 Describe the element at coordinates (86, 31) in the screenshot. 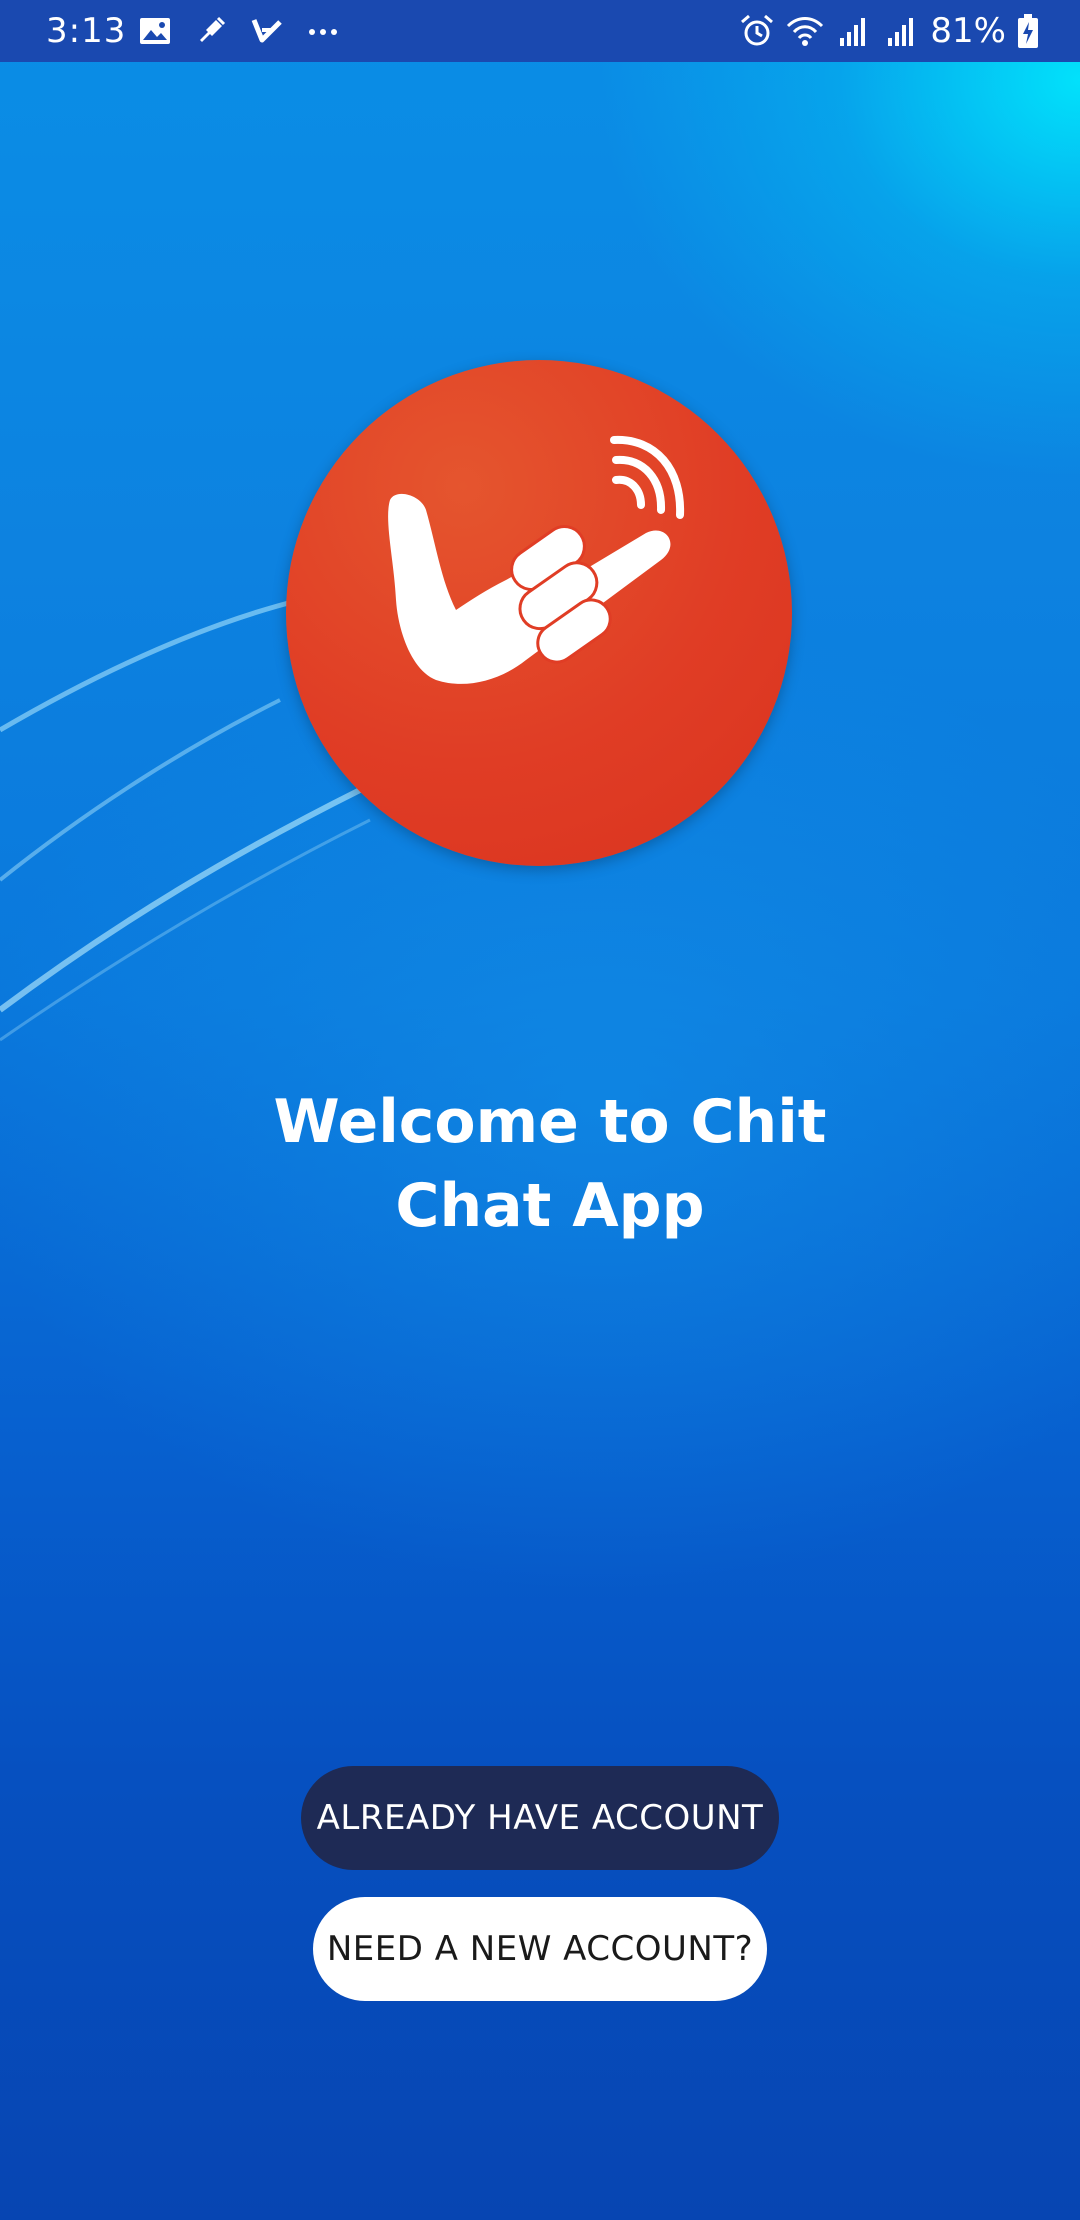

I see `status-time: 3:13` at that location.